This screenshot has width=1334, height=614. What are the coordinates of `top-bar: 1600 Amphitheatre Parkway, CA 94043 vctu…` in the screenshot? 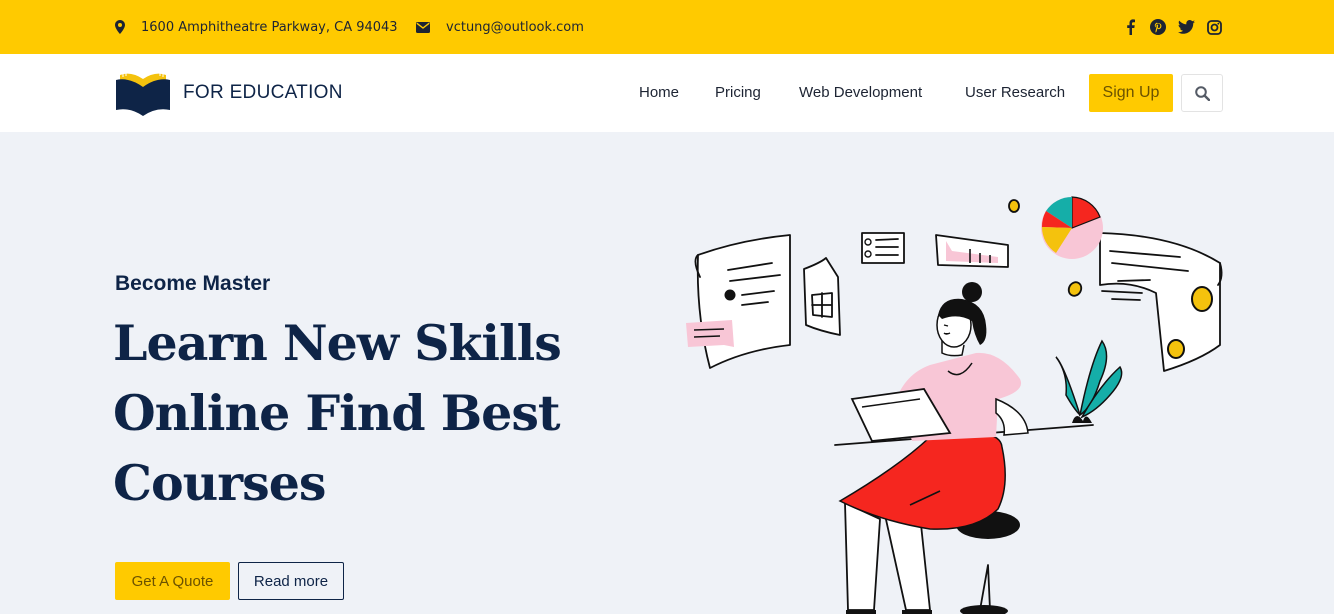 It's located at (667, 27).